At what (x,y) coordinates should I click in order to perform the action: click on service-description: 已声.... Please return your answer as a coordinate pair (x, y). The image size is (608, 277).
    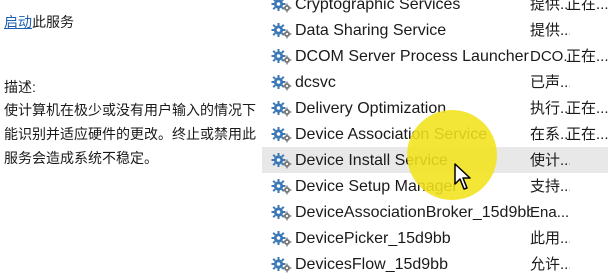
    Looking at the image, I should click on (550, 82).